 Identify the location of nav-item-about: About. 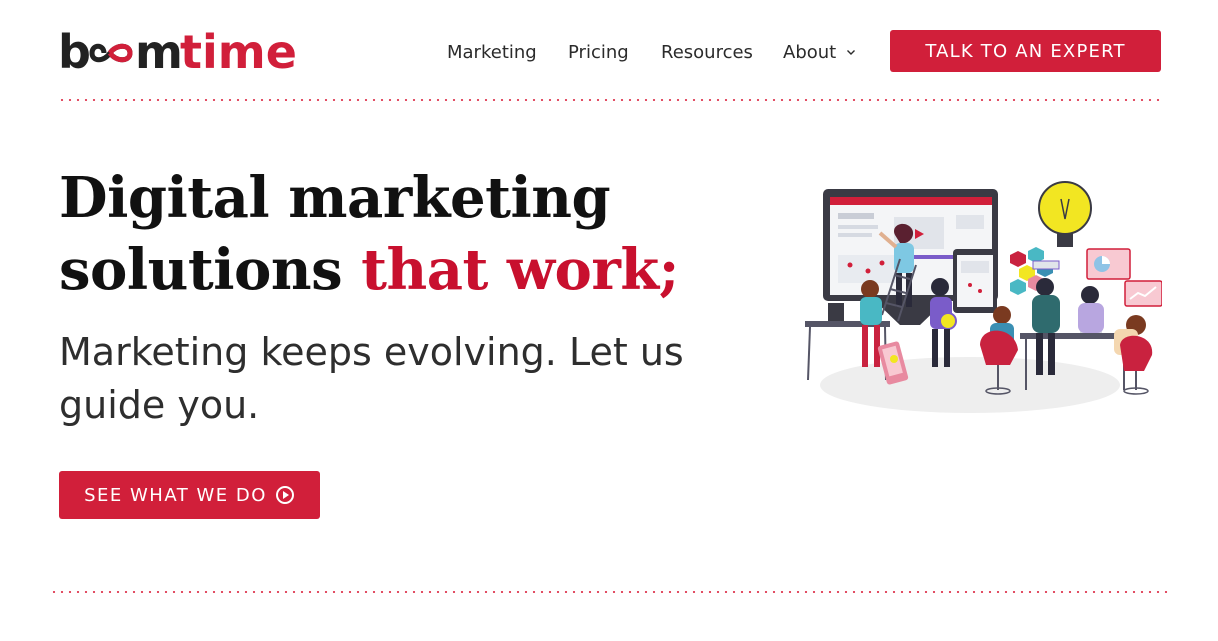
(819, 52).